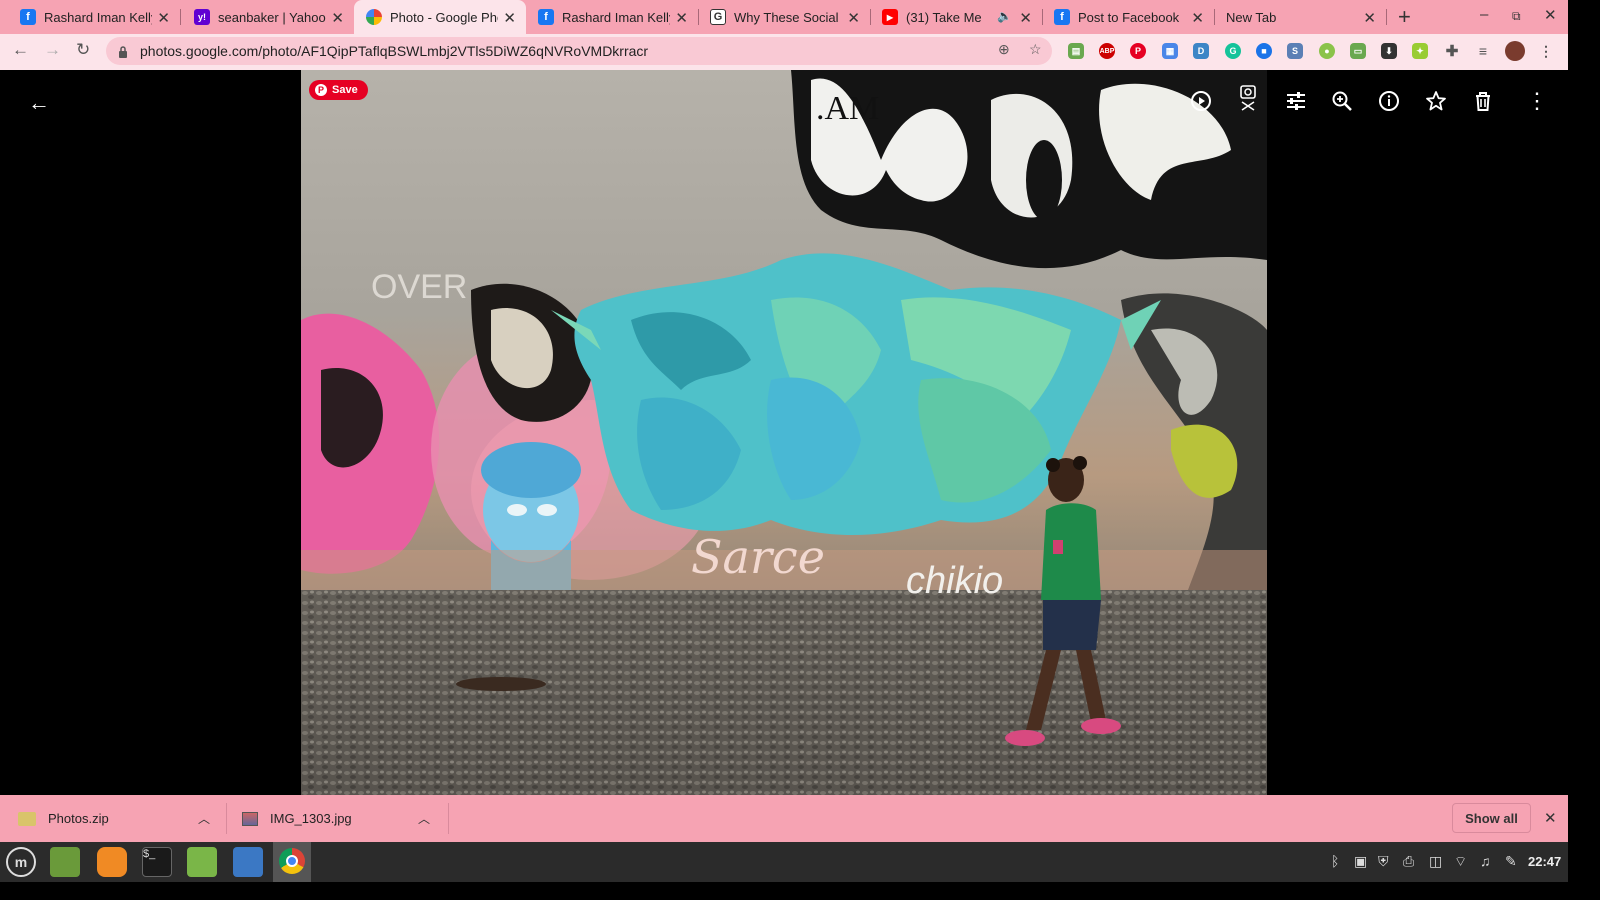  Describe the element at coordinates (27, 818) in the screenshot. I see `folder-icon` at that location.